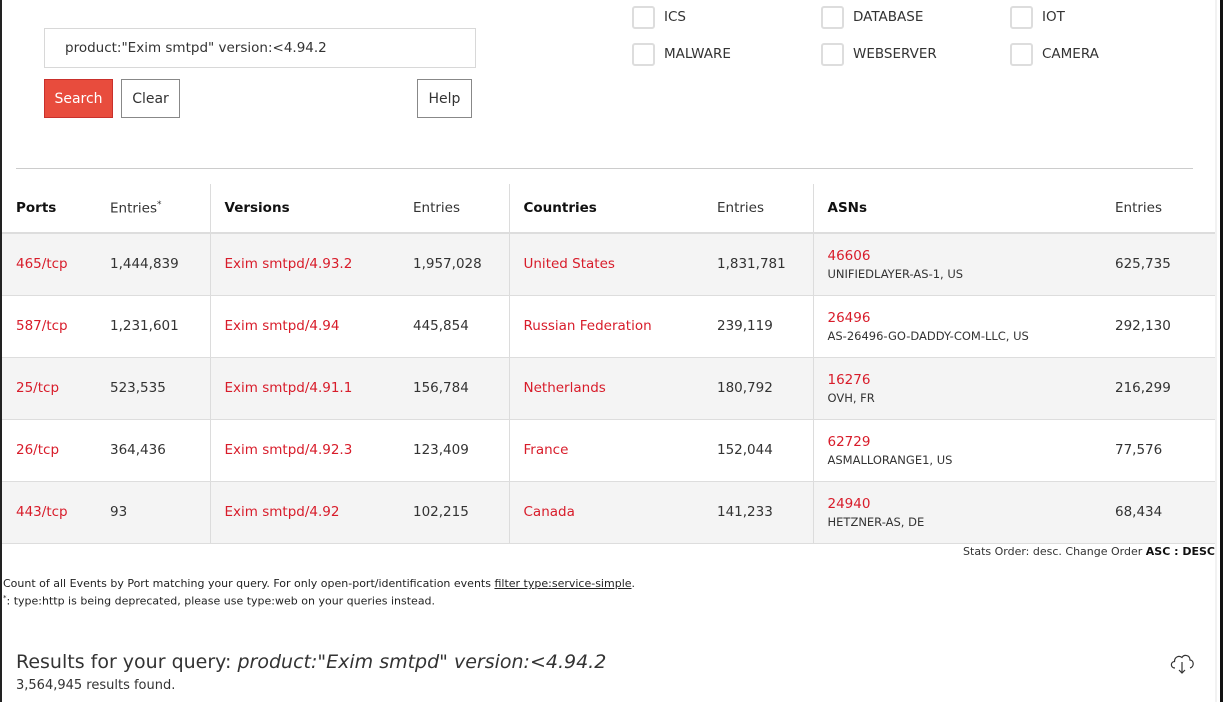 This screenshot has width=1223, height=702. What do you see at coordinates (153, 264) in the screenshot?
I see `port-entries: 1,444,839` at bounding box center [153, 264].